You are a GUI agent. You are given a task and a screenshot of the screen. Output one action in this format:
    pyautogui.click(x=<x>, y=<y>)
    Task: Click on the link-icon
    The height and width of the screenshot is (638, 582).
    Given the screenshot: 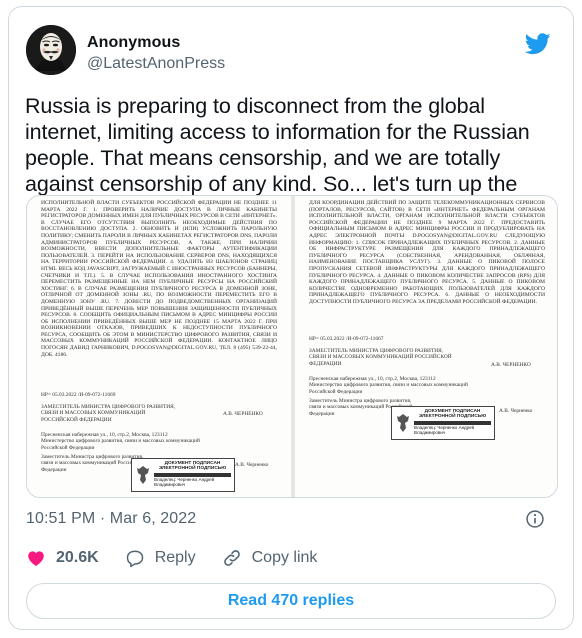 What is the action you would take?
    pyautogui.click(x=231, y=558)
    